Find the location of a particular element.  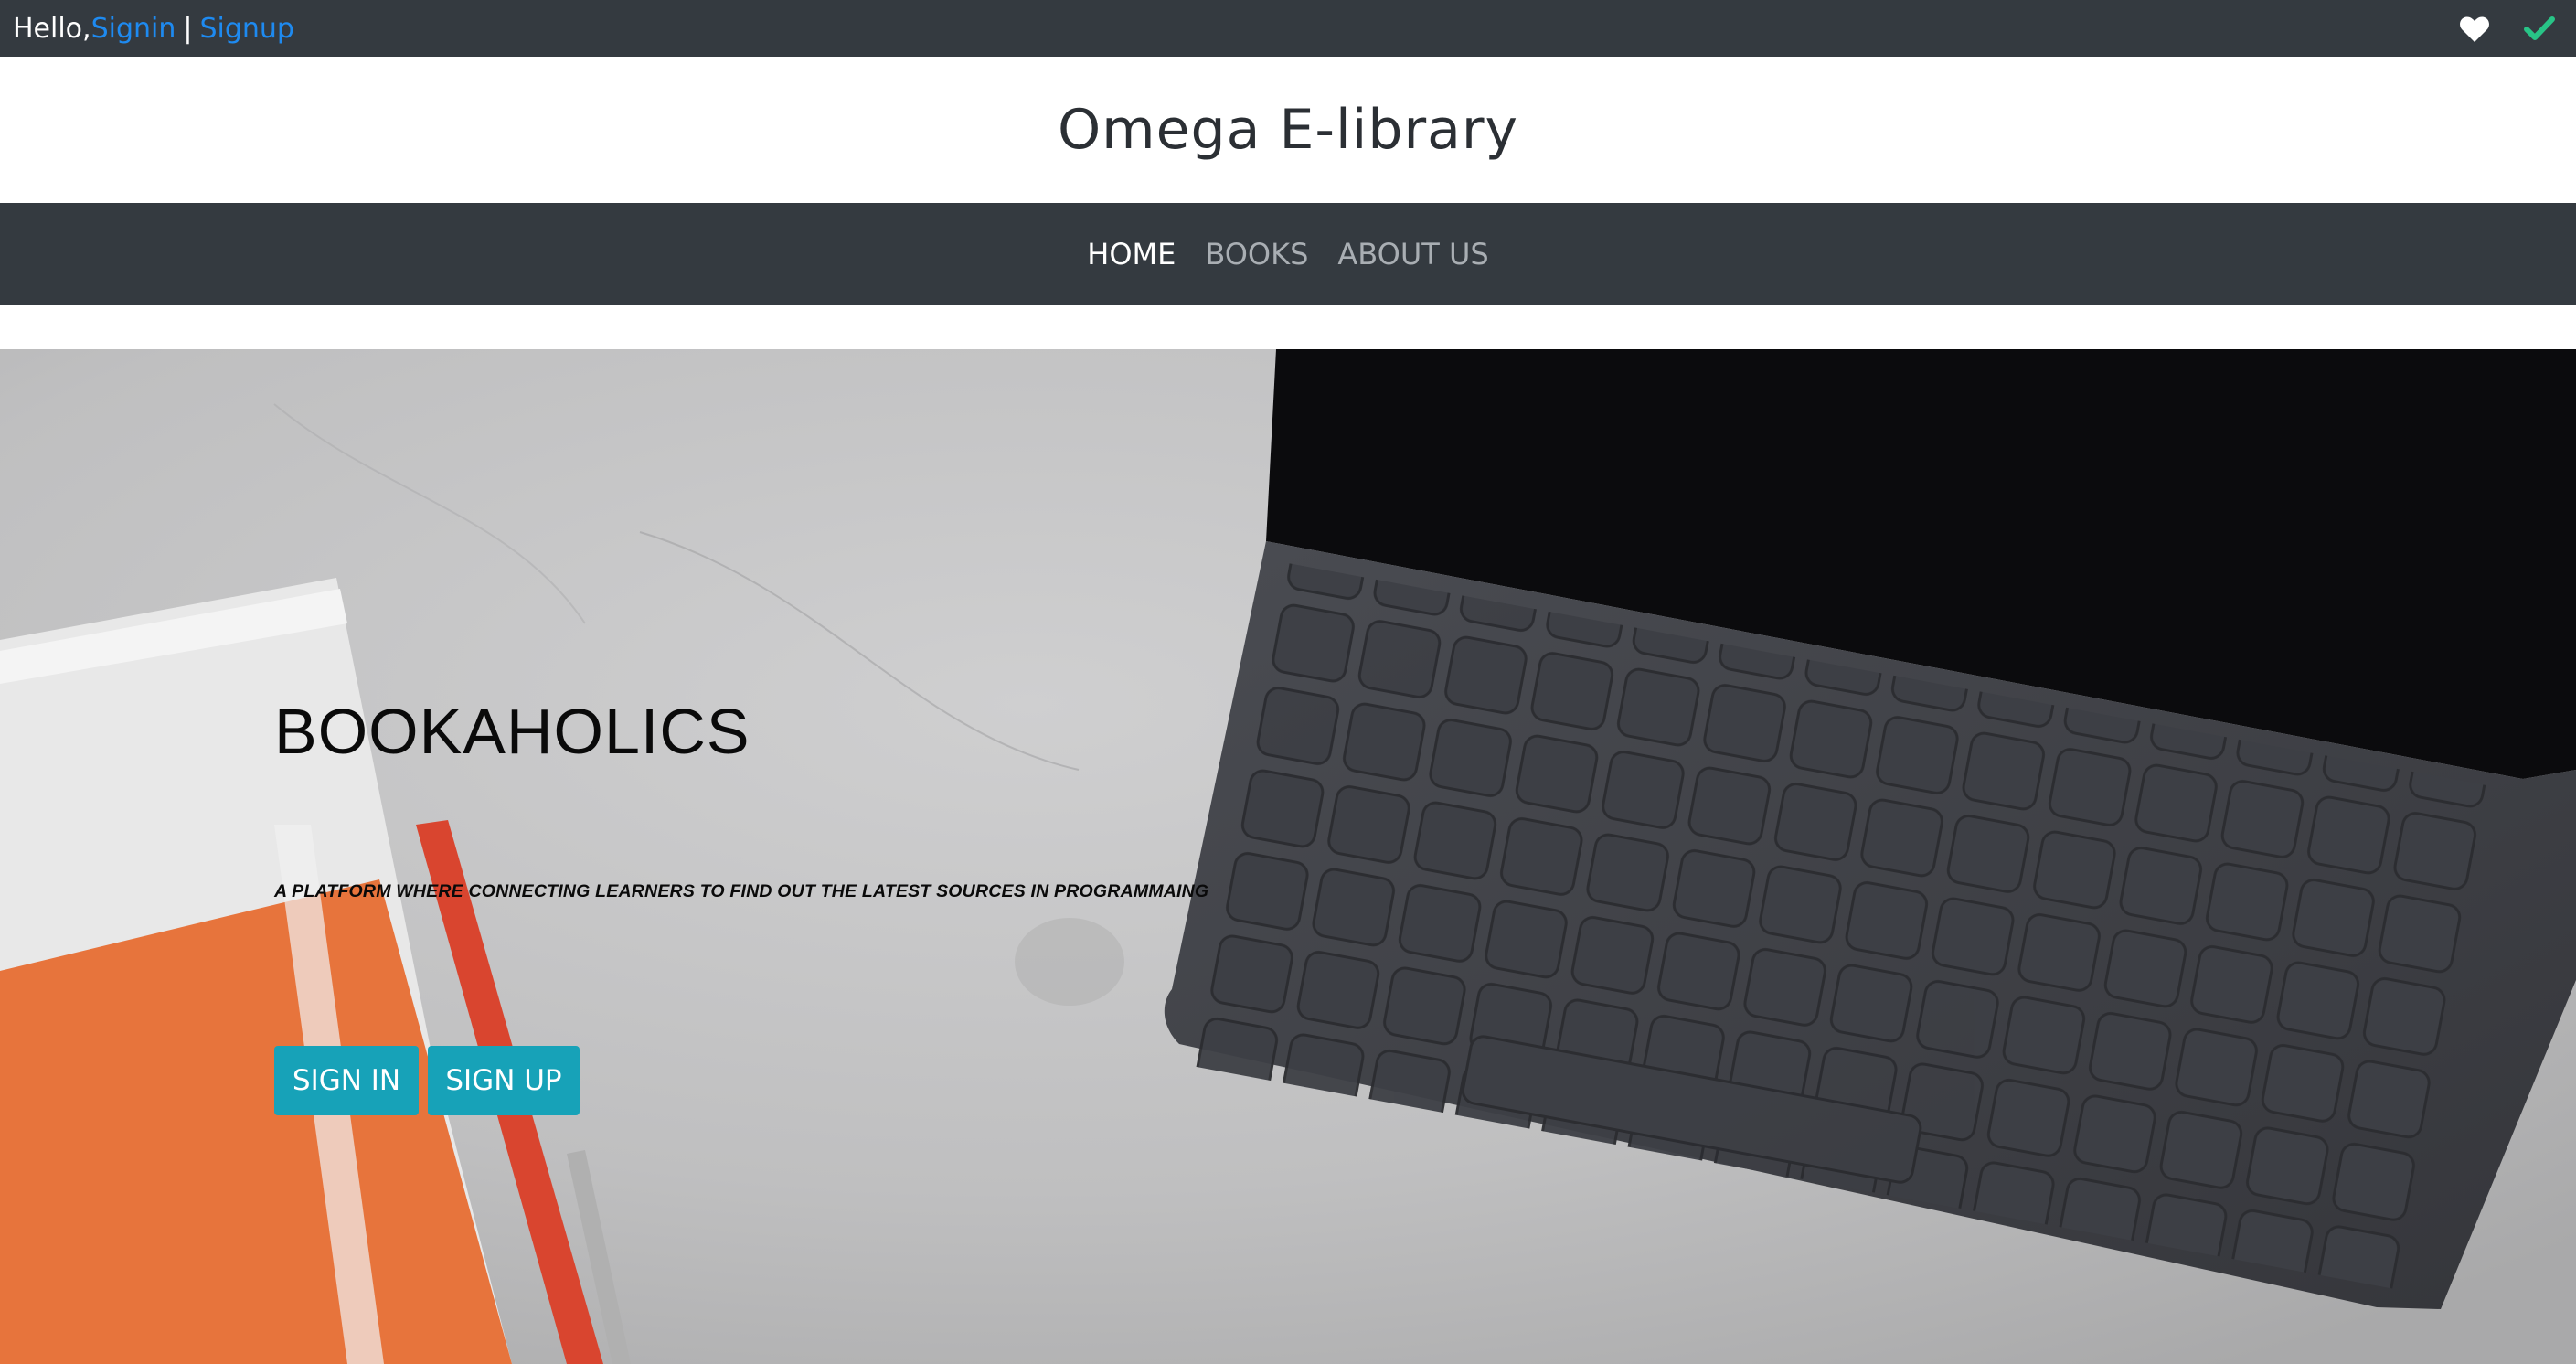

main-nav: HOME BOOKS ABOUT US is located at coordinates (1288, 254).